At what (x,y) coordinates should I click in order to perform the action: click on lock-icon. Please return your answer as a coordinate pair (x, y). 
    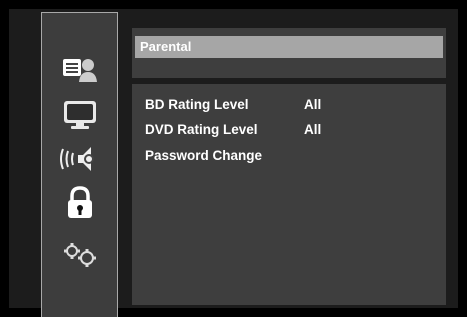
    Looking at the image, I should click on (80, 203).